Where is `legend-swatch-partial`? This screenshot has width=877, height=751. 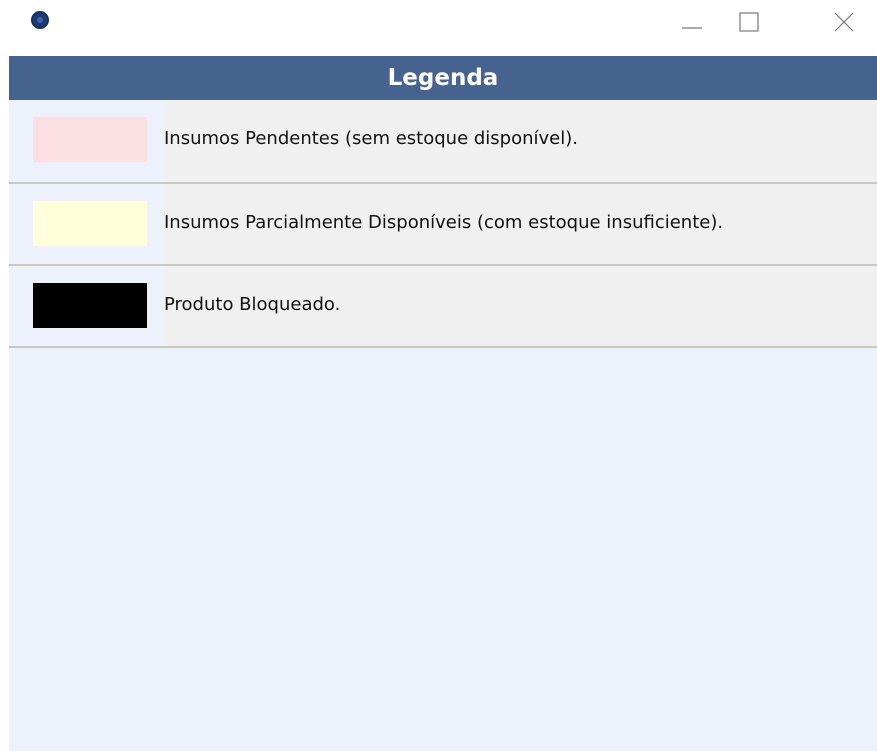 legend-swatch-partial is located at coordinates (90, 223).